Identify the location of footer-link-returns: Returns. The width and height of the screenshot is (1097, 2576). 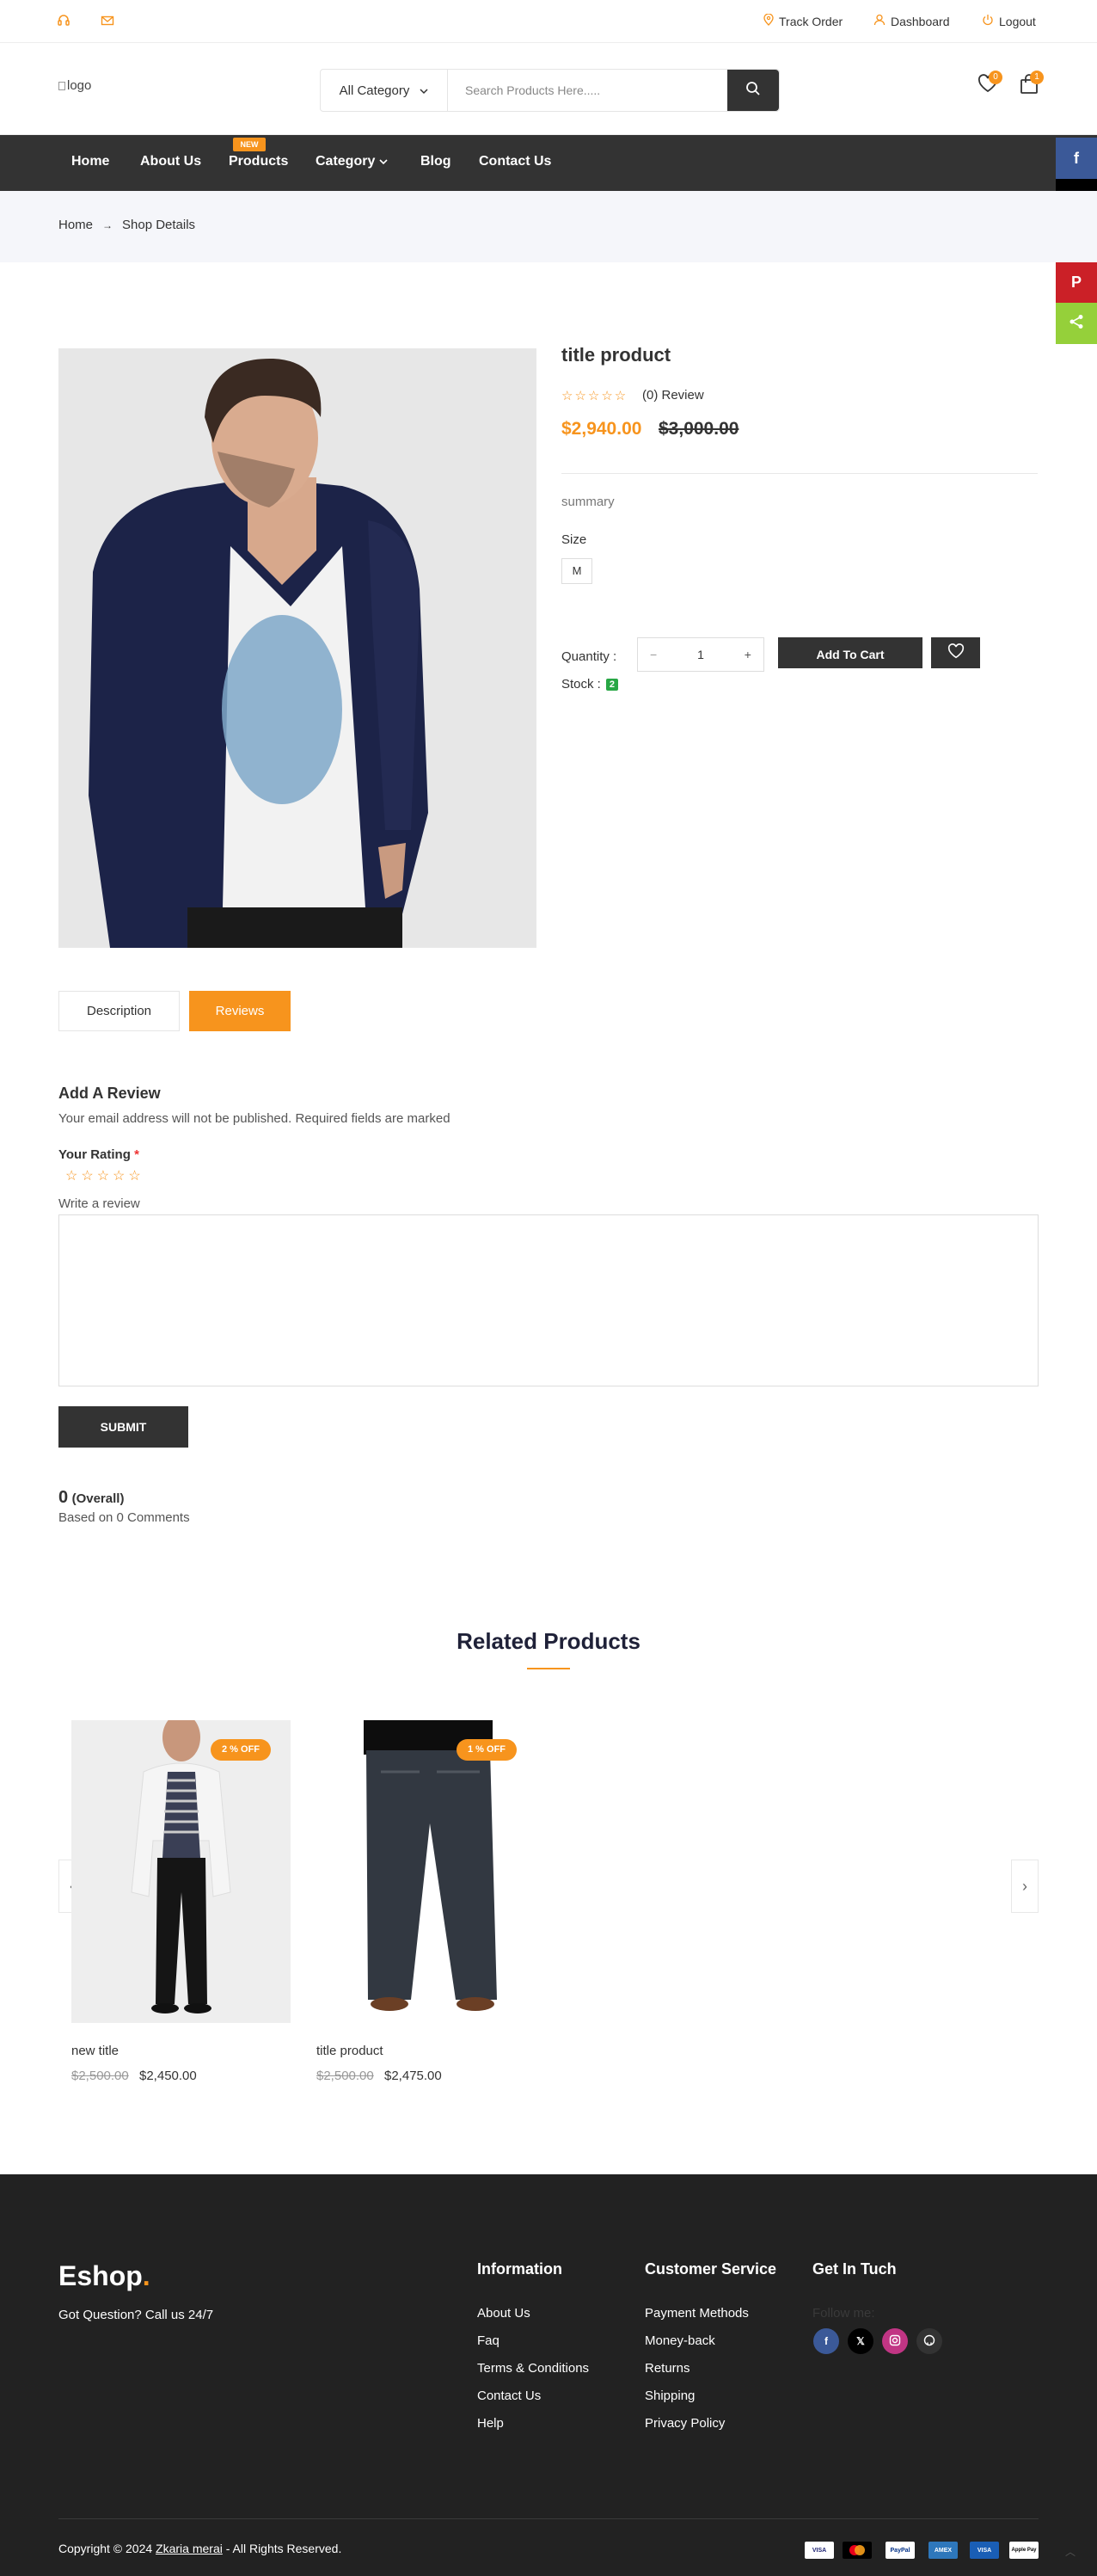
(667, 2368).